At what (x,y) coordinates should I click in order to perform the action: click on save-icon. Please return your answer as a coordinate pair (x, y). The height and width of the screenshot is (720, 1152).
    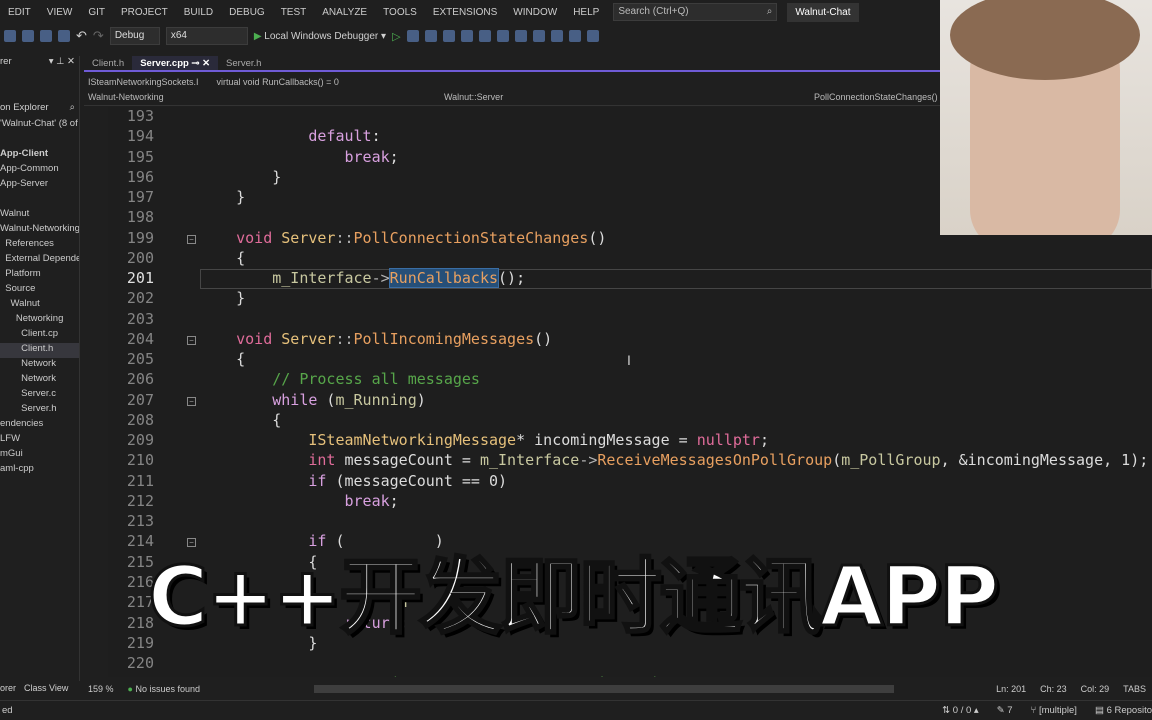
    Looking at the image, I should click on (46, 36).